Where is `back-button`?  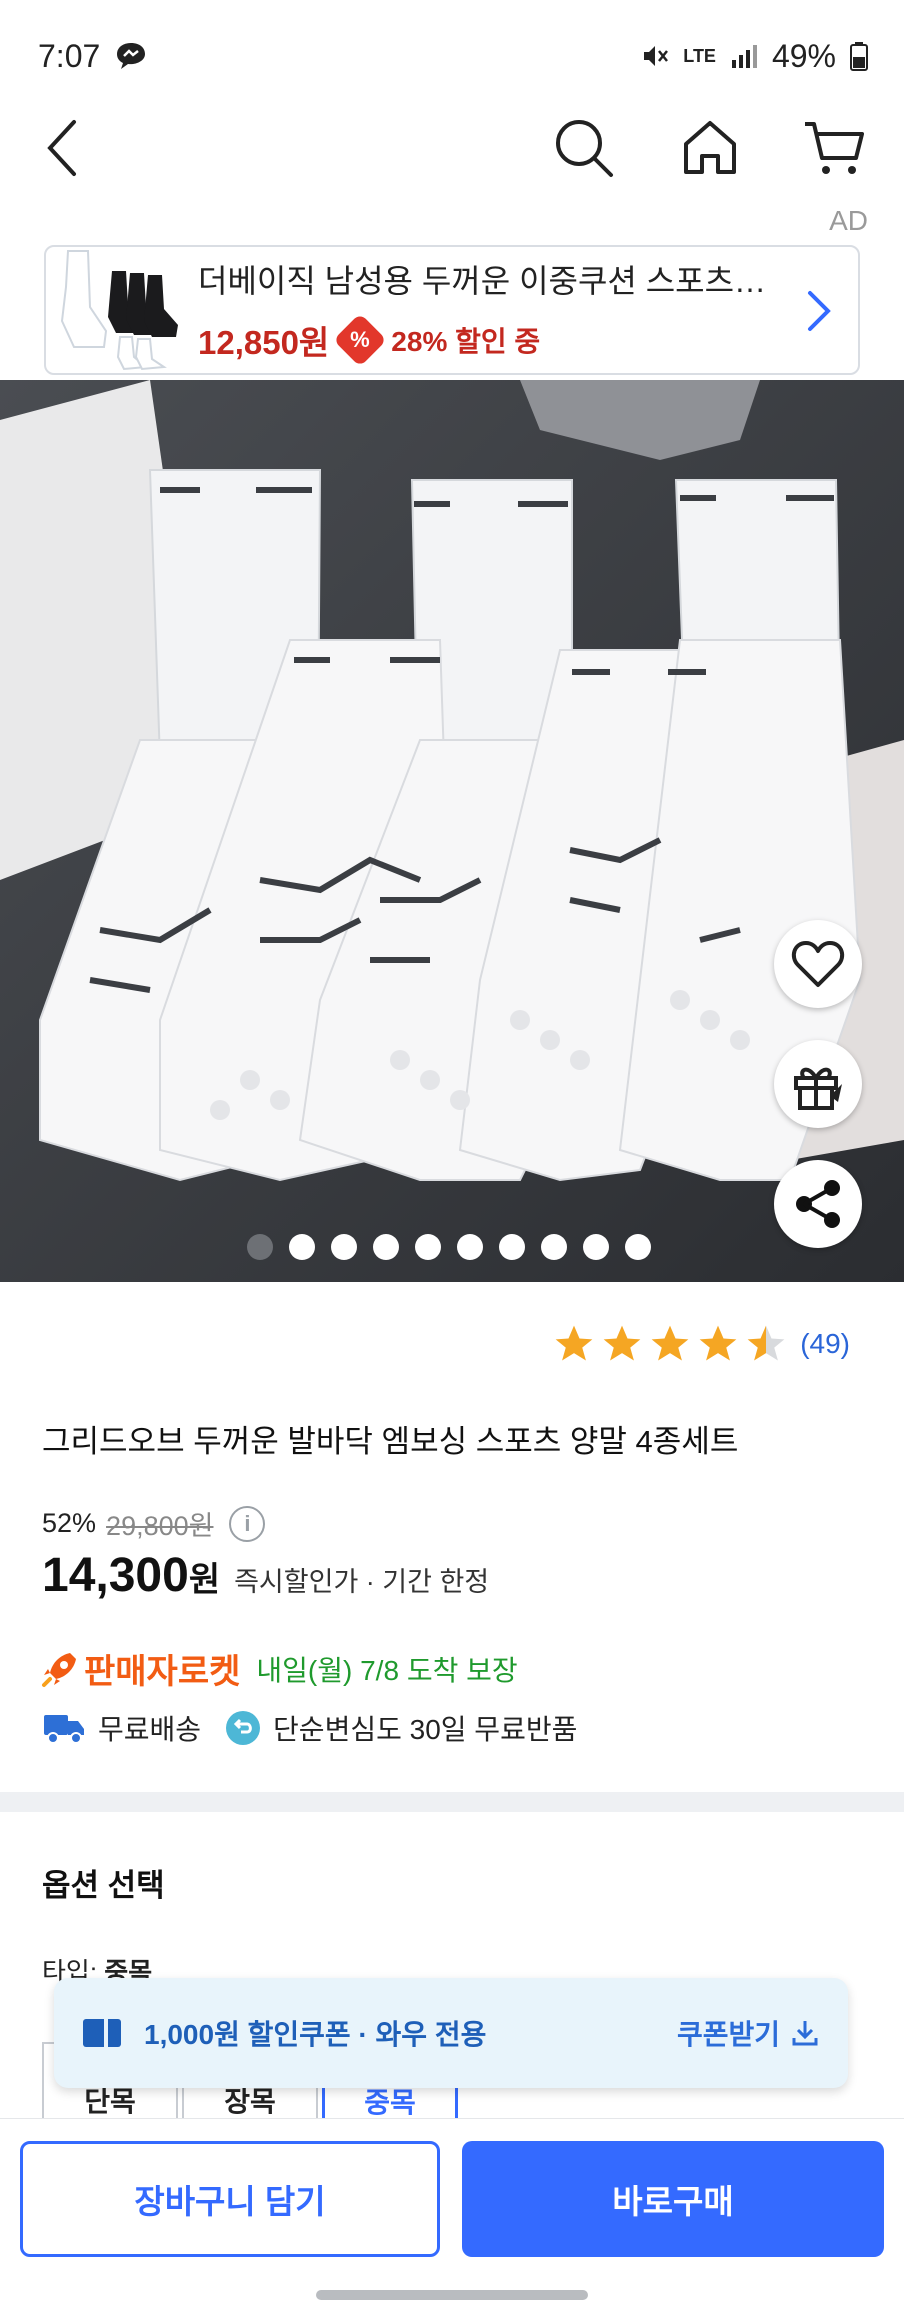
back-button is located at coordinates (62, 148).